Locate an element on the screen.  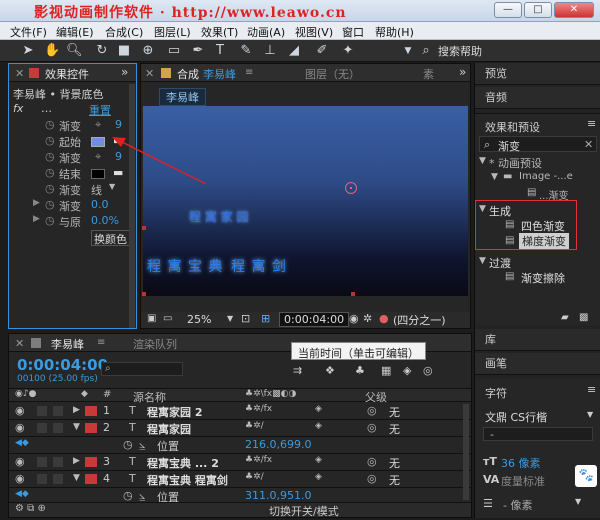
toggle-switches-modes-button: 切换开关/模式 is located at coordinates (304, 511).